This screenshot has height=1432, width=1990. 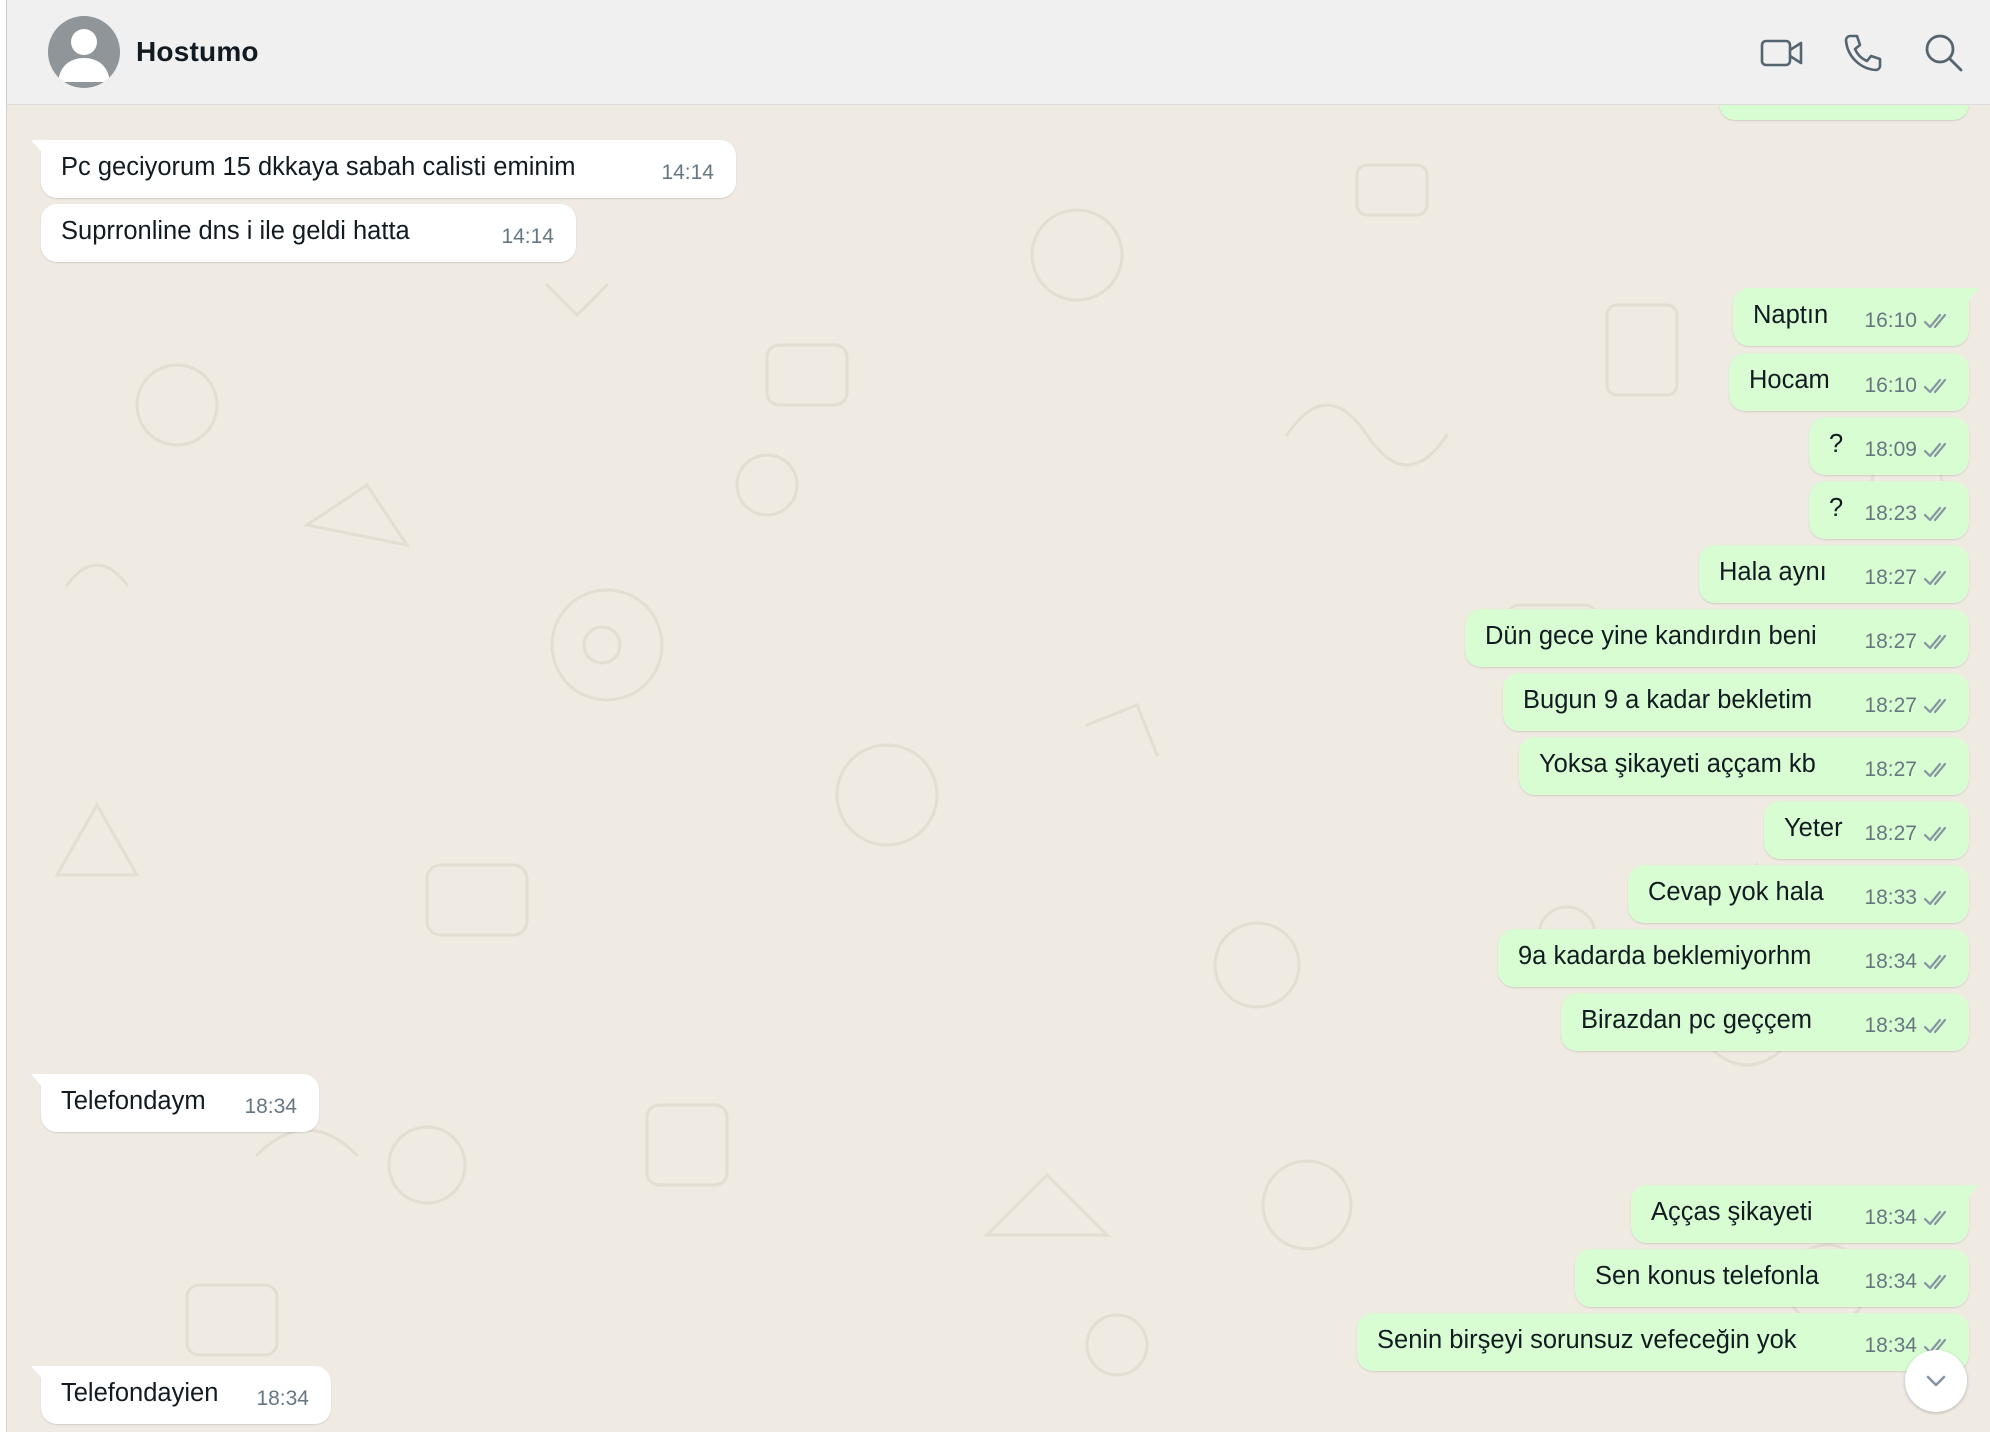 I want to click on outgoing-message-bubble: Naptın 16:10, so click(x=1856, y=317).